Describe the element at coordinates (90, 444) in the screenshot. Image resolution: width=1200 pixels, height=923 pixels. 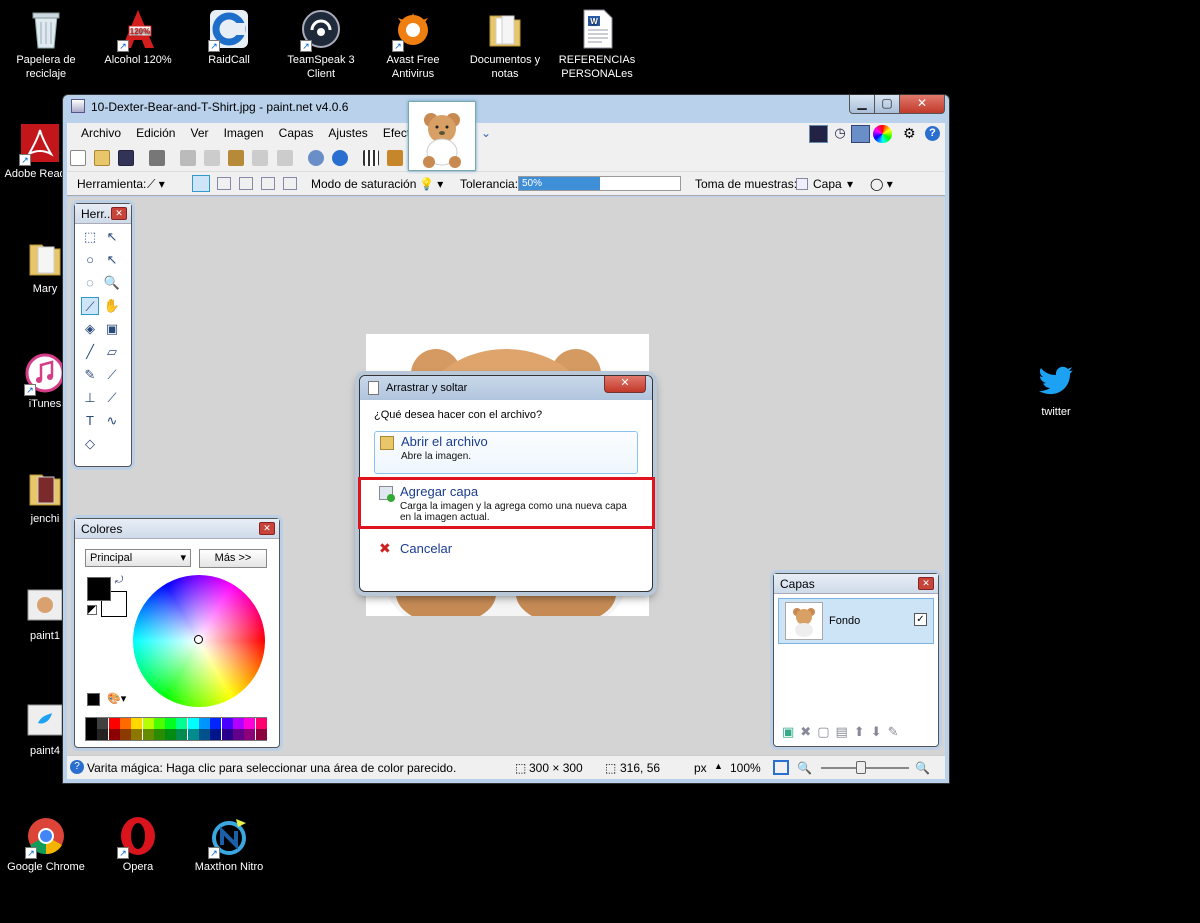
I see `shapes-tool-icon: ◇` at that location.